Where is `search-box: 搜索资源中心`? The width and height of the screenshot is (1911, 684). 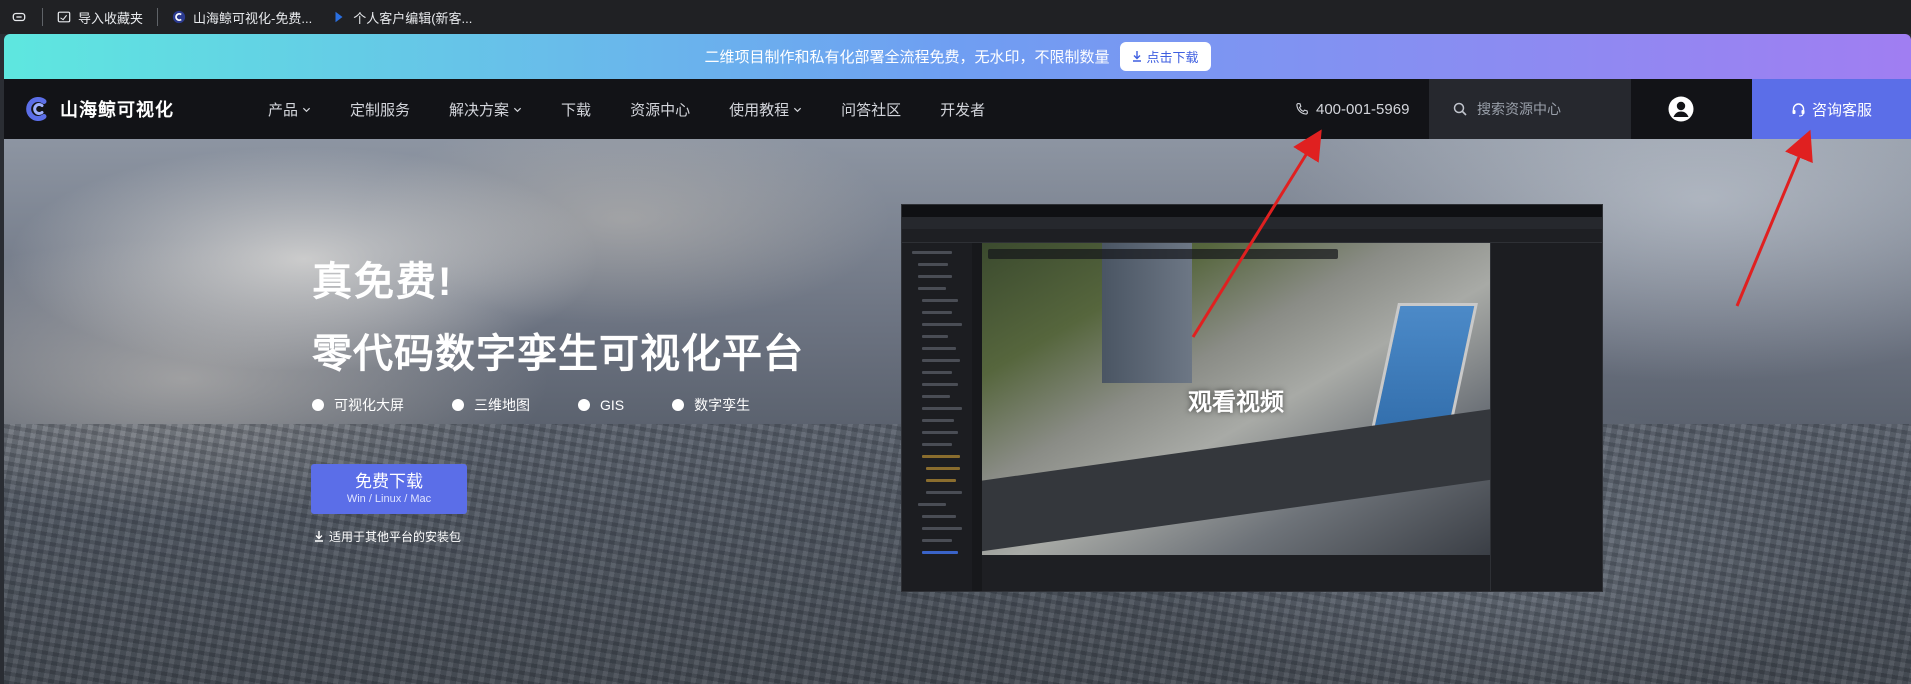 search-box: 搜索资源中心 is located at coordinates (1530, 109).